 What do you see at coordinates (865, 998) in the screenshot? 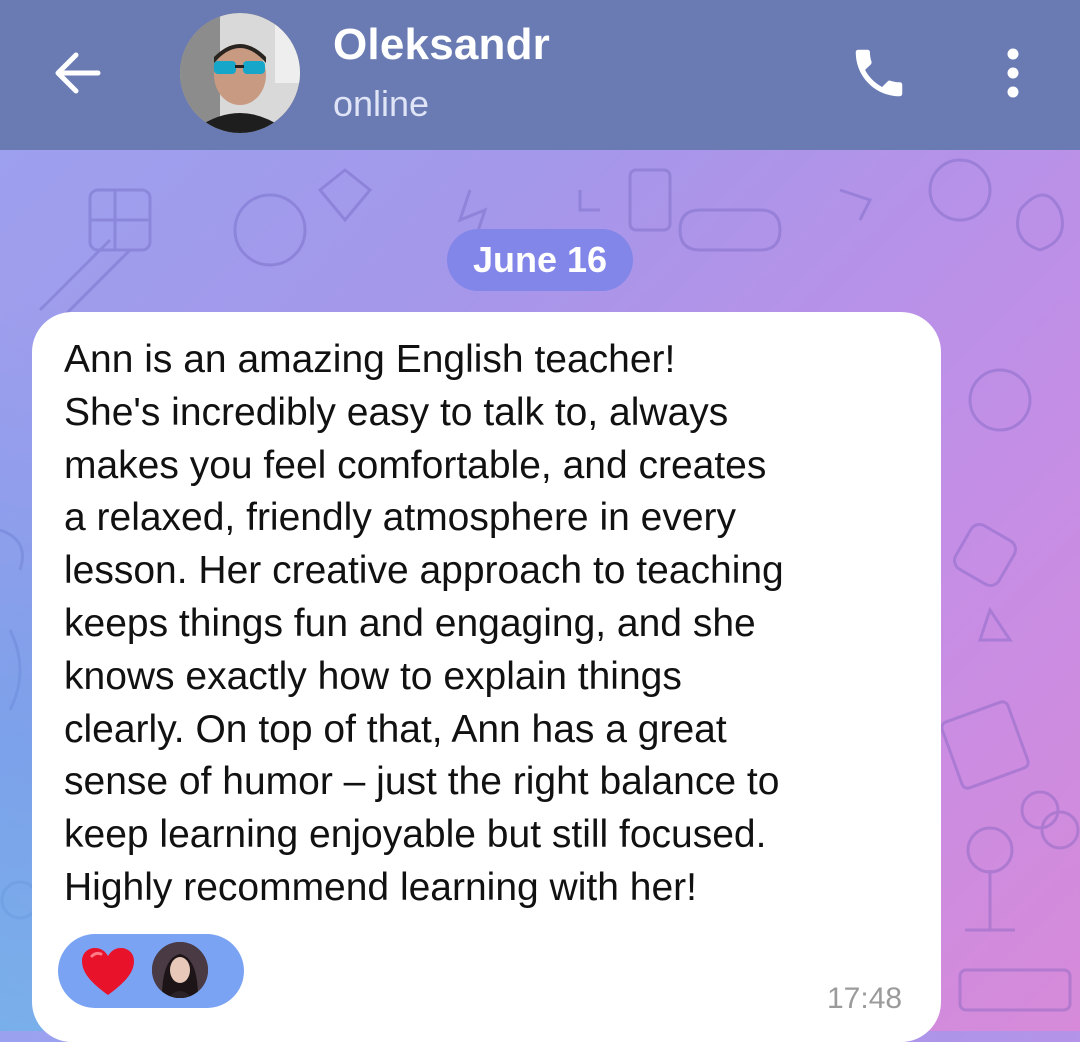
I see `message-time: 17:48` at bounding box center [865, 998].